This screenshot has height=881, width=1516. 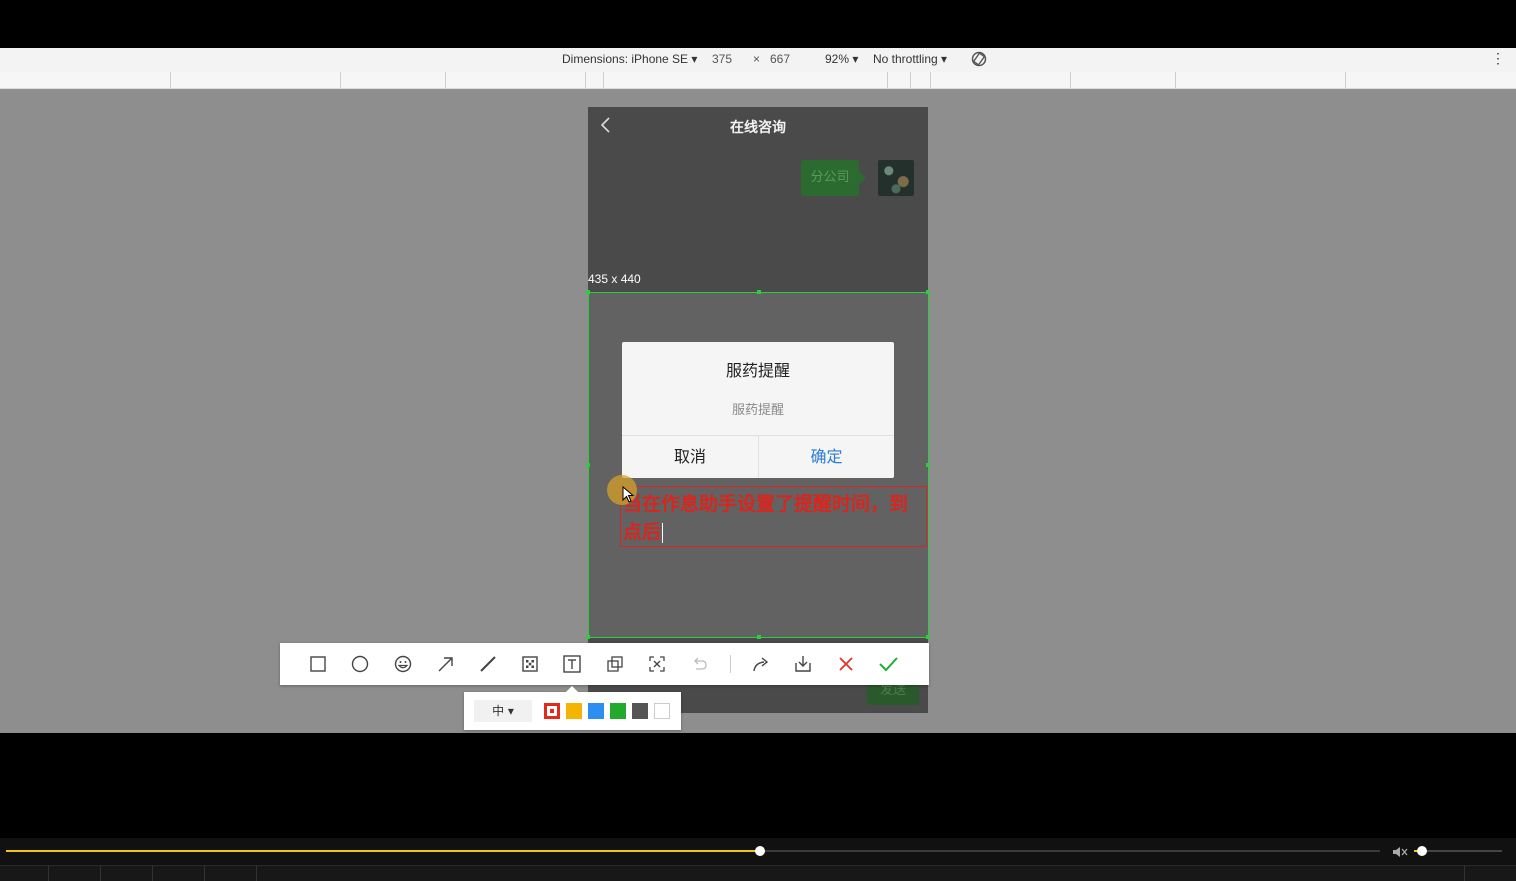 What do you see at coordinates (803, 664) in the screenshot?
I see `download-icon` at bounding box center [803, 664].